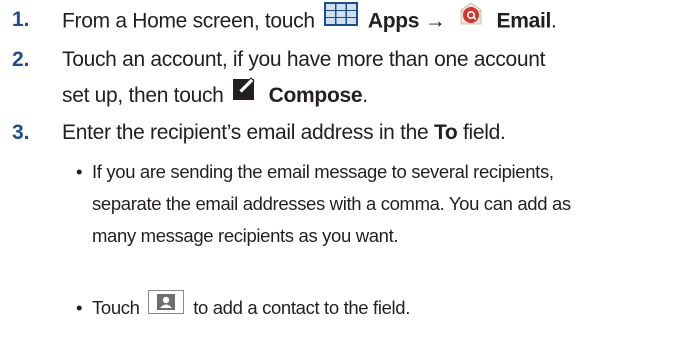 The height and width of the screenshot is (341, 678). What do you see at coordinates (341, 20) in the screenshot?
I see `apps-grid-icon` at bounding box center [341, 20].